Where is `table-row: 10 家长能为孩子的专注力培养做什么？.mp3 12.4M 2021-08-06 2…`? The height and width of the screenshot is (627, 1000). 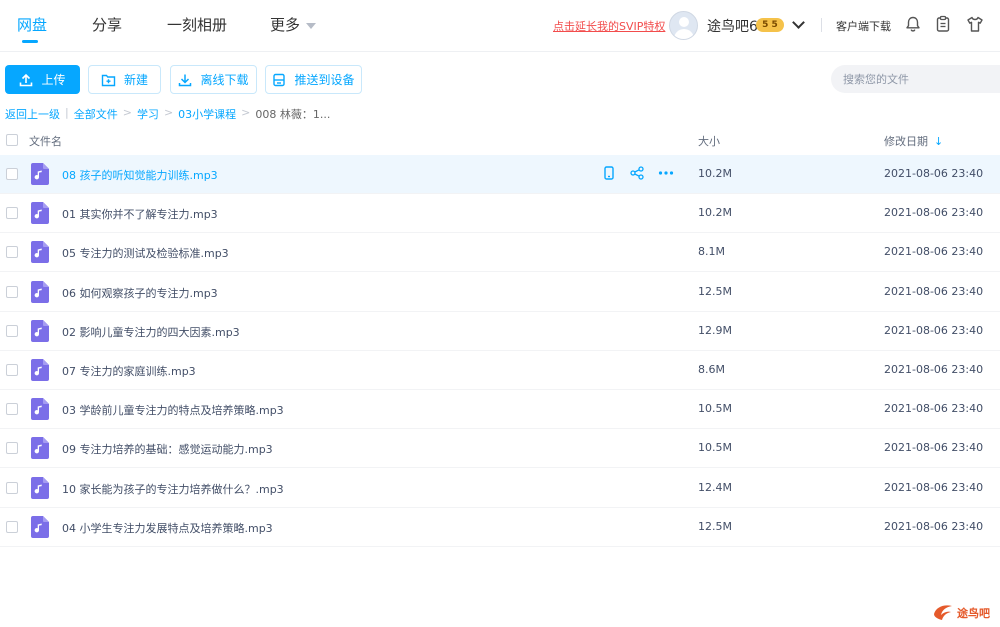 table-row: 10 家长能为孩子的专注力培养做什么？.mp3 12.4M 2021-08-06 2… is located at coordinates (500, 488).